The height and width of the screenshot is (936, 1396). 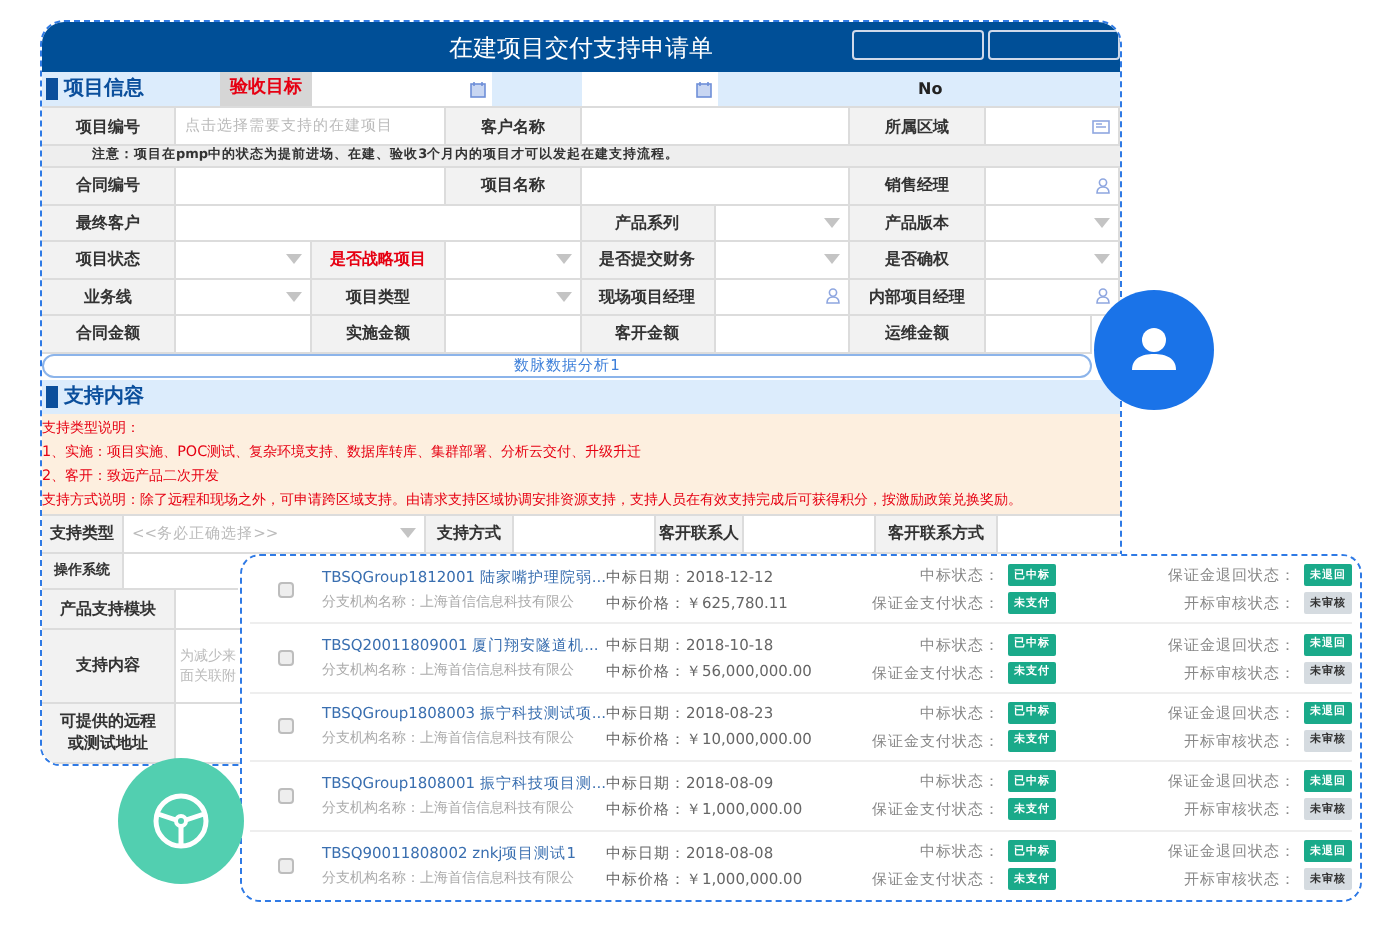 I want to click on target-value: No, so click(x=930, y=89).